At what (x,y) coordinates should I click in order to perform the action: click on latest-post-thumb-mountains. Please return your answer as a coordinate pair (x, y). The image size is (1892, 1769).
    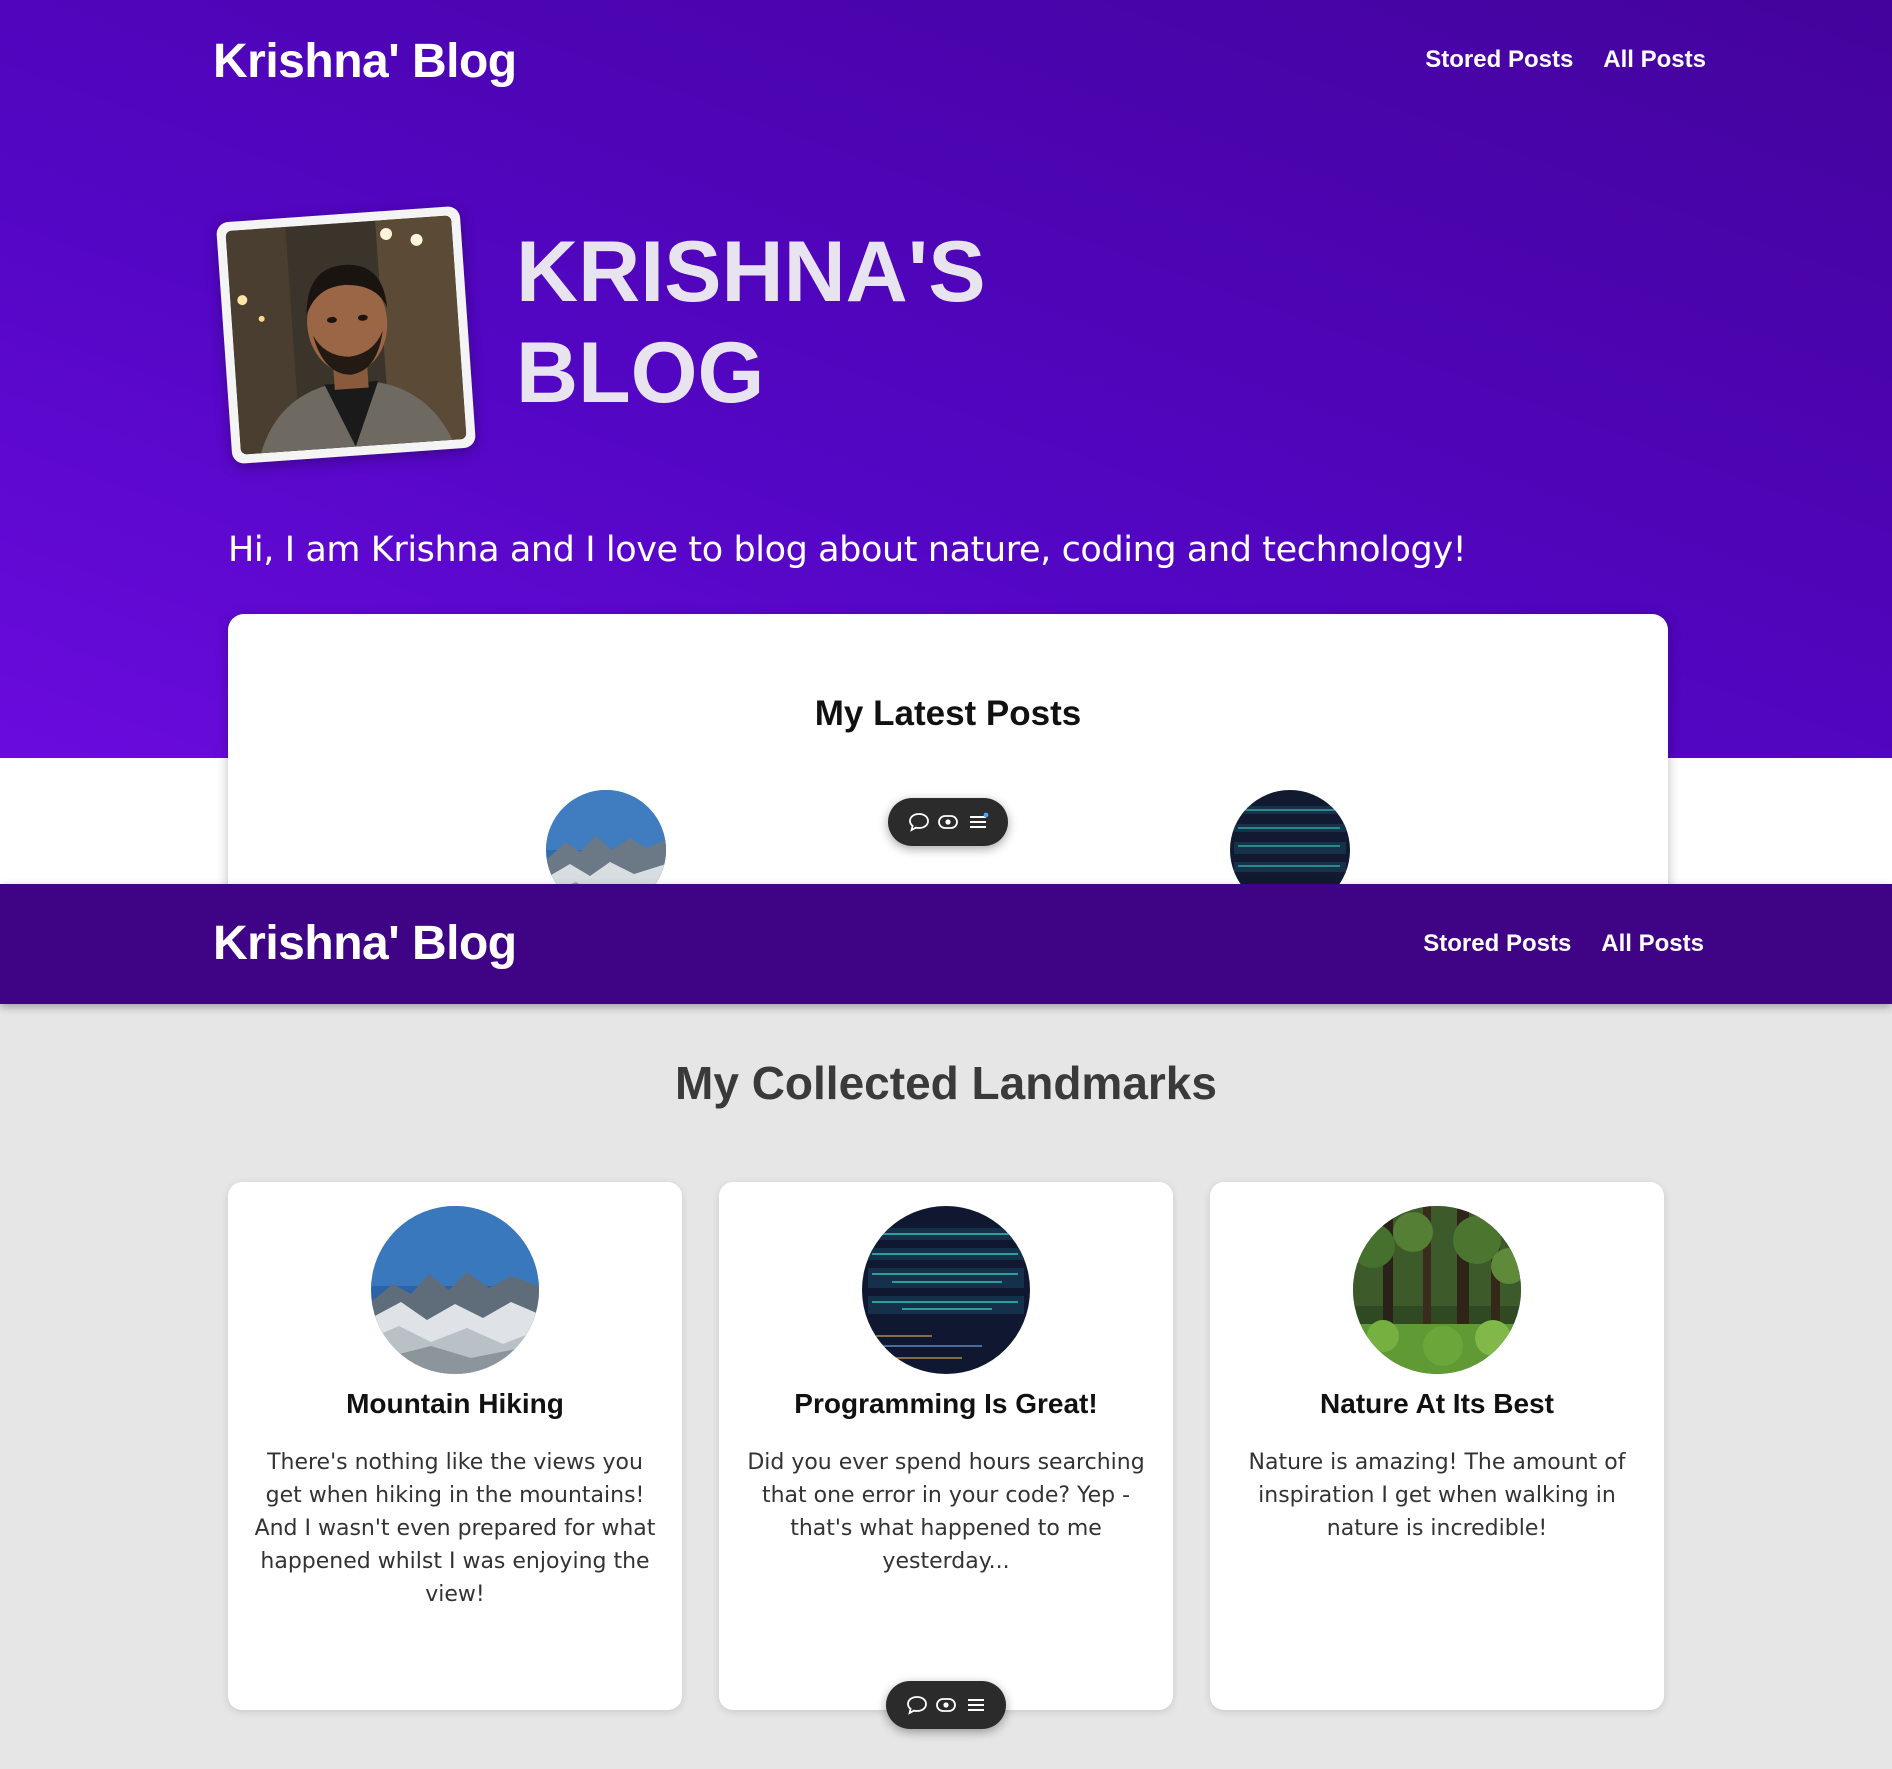
    Looking at the image, I should click on (606, 837).